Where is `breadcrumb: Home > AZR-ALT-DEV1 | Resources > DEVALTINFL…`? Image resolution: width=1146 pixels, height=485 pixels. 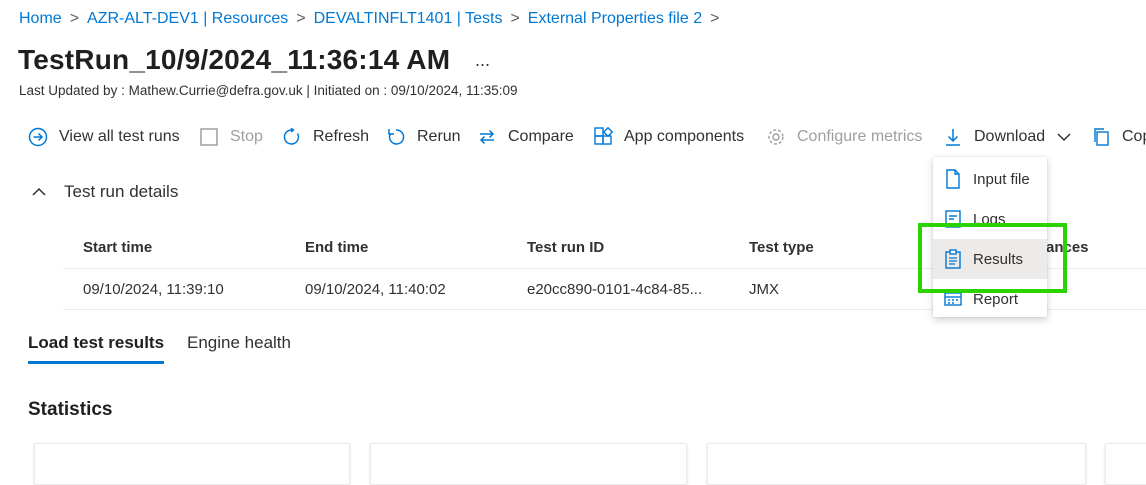
breadcrumb: Home > AZR-ALT-DEV1 | Resources > DEVALTINFL… is located at coordinates (373, 19).